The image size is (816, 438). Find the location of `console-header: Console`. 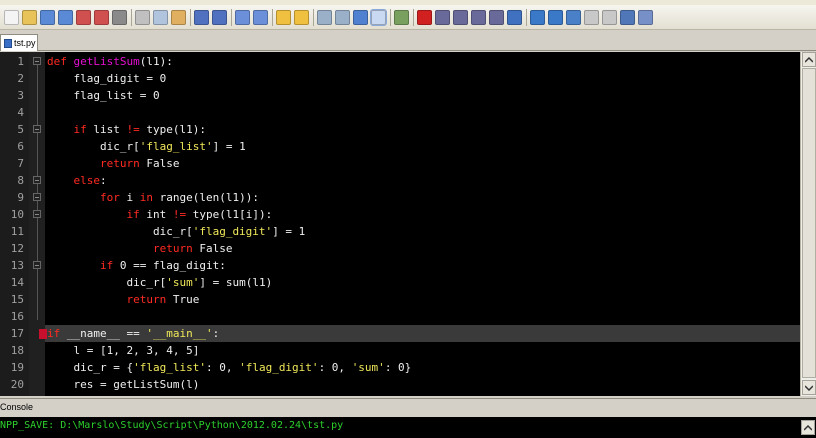

console-header: Console is located at coordinates (408, 407).